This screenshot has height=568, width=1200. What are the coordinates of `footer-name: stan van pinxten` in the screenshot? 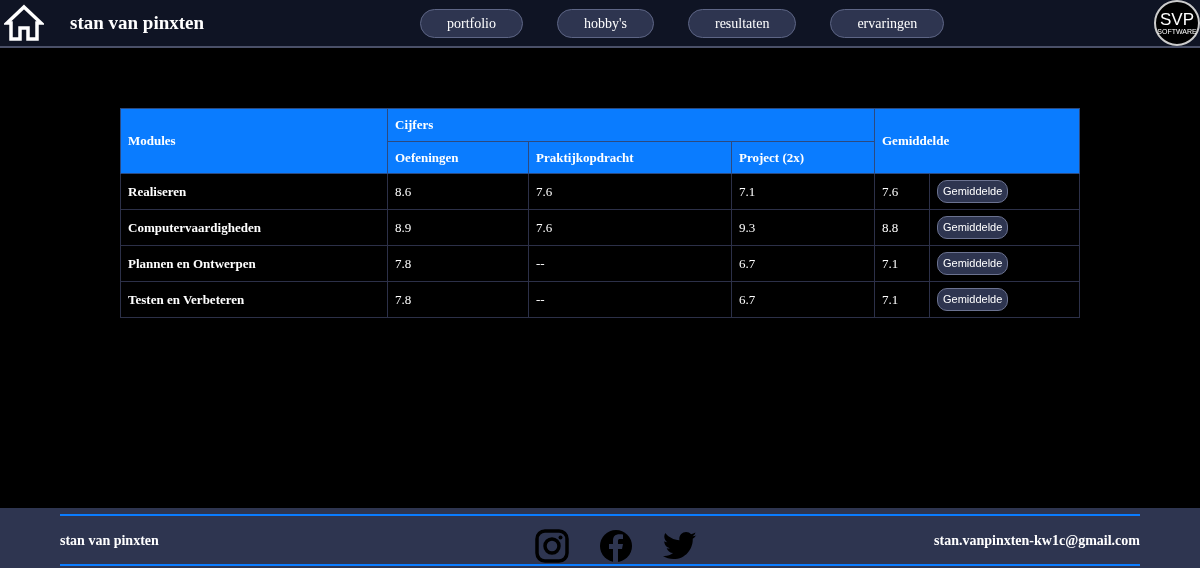 It's located at (109, 540).